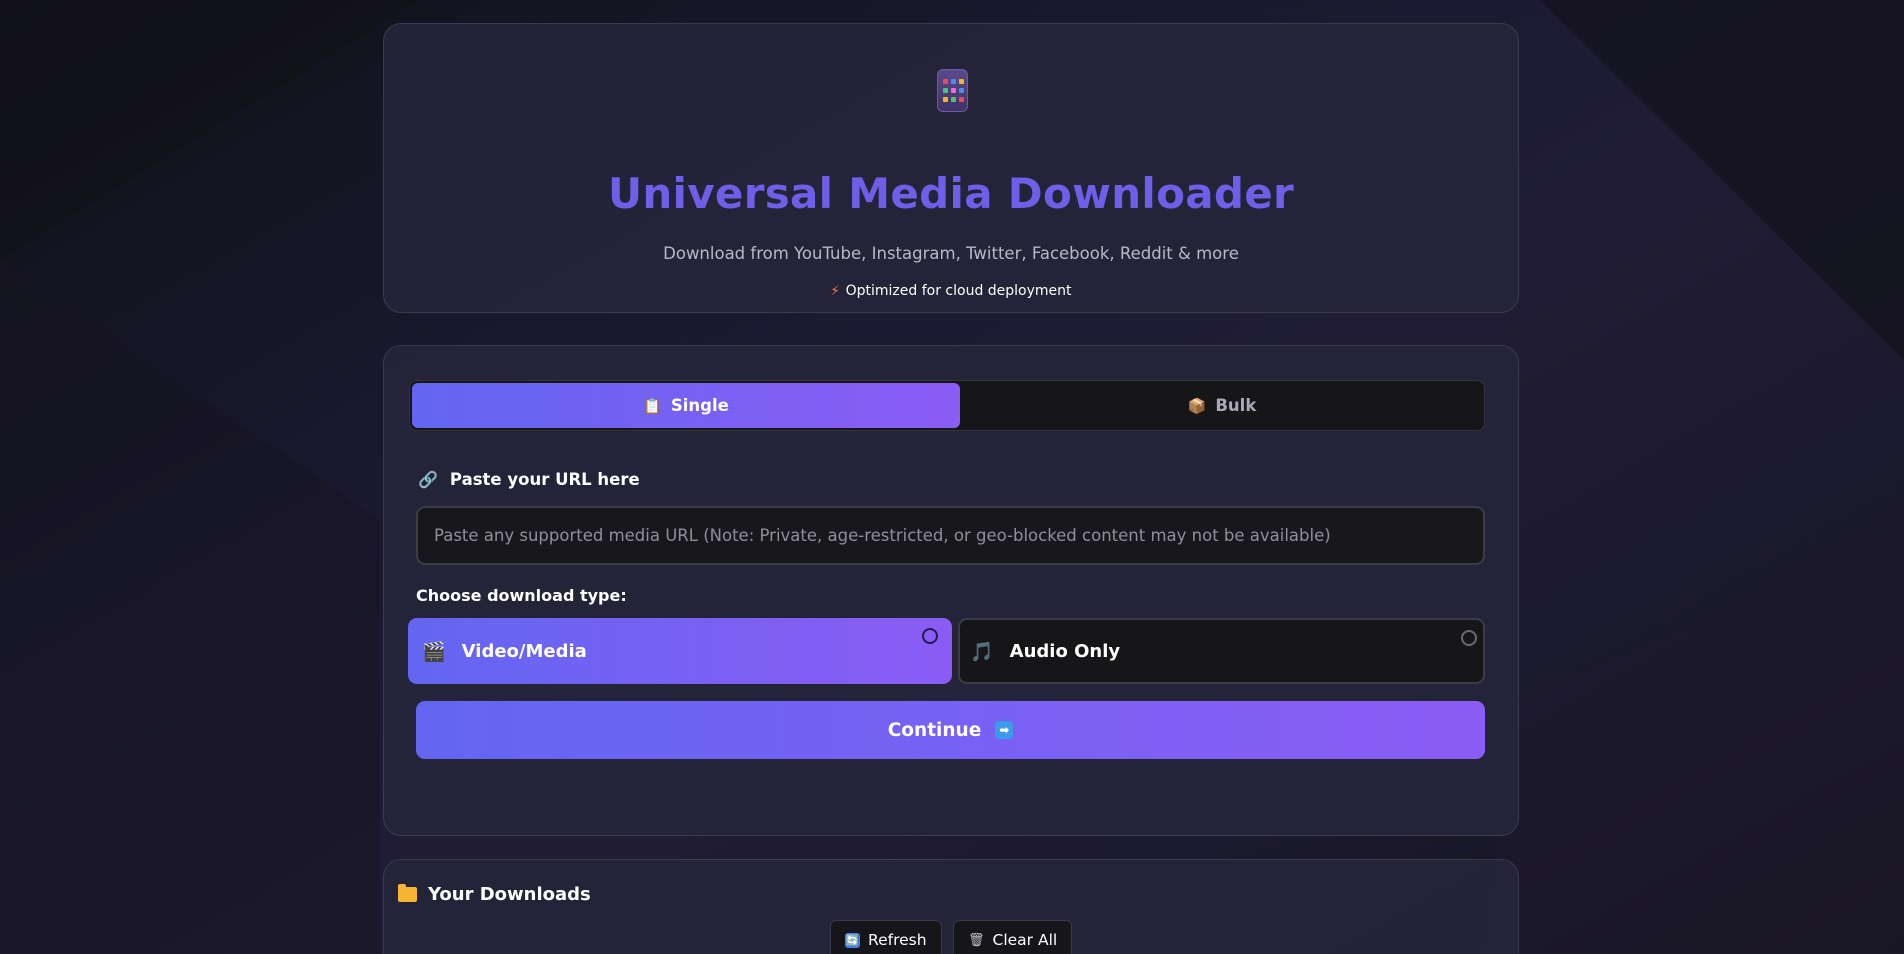  I want to click on option-video-media-label: Video/Media, so click(524, 651).